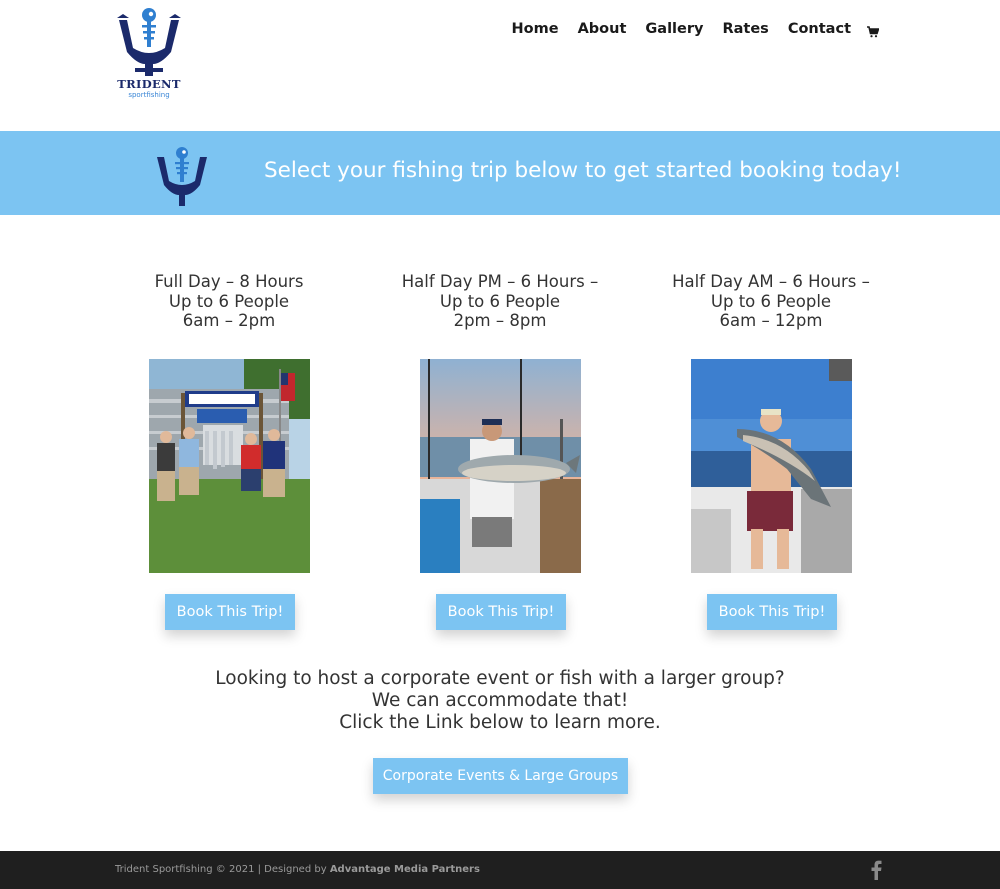 The height and width of the screenshot is (889, 1000). What do you see at coordinates (229, 320) in the screenshot?
I see `trip-hours: 6am – 2pm` at bounding box center [229, 320].